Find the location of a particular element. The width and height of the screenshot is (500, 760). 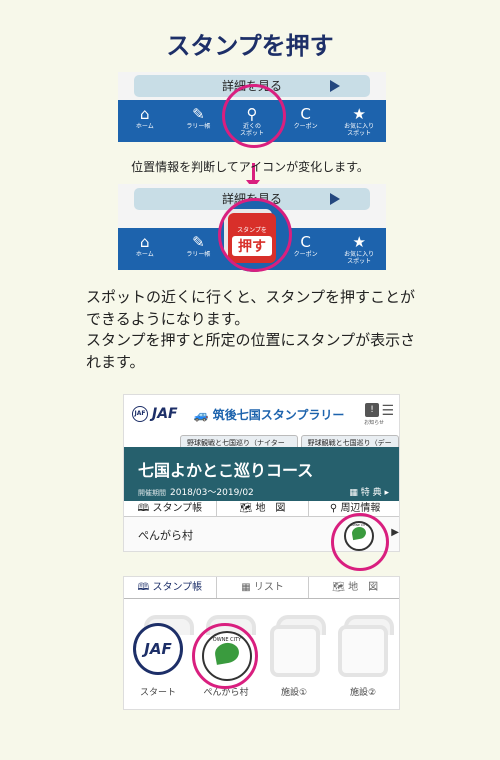

slot-label: スタート is located at coordinates (157, 693).